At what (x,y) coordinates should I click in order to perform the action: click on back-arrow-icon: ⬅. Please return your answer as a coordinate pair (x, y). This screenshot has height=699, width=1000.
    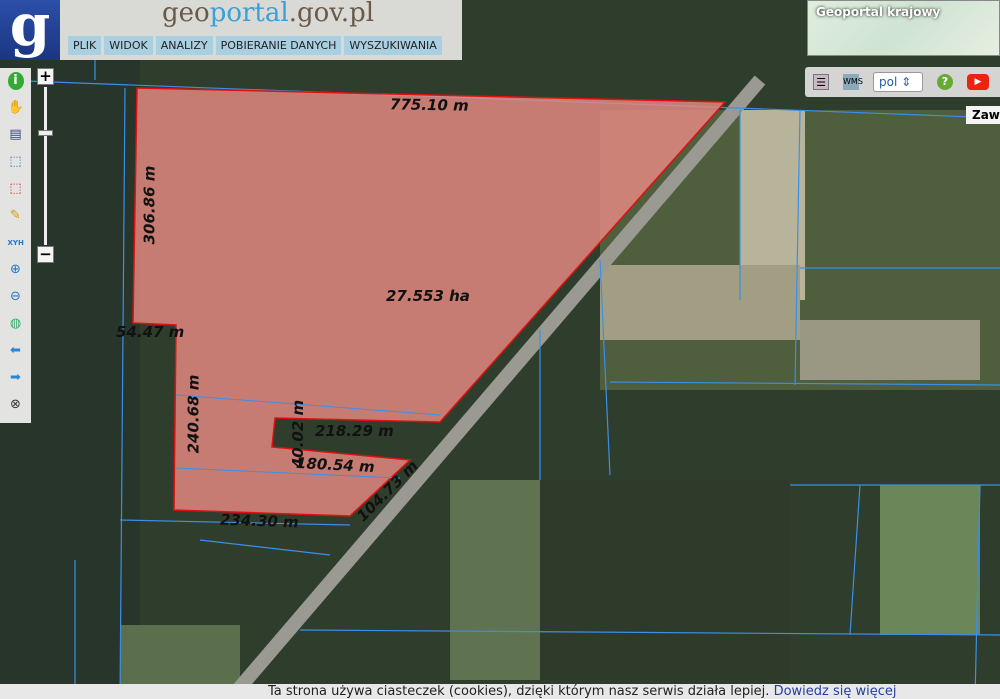
    Looking at the image, I should click on (16, 351).